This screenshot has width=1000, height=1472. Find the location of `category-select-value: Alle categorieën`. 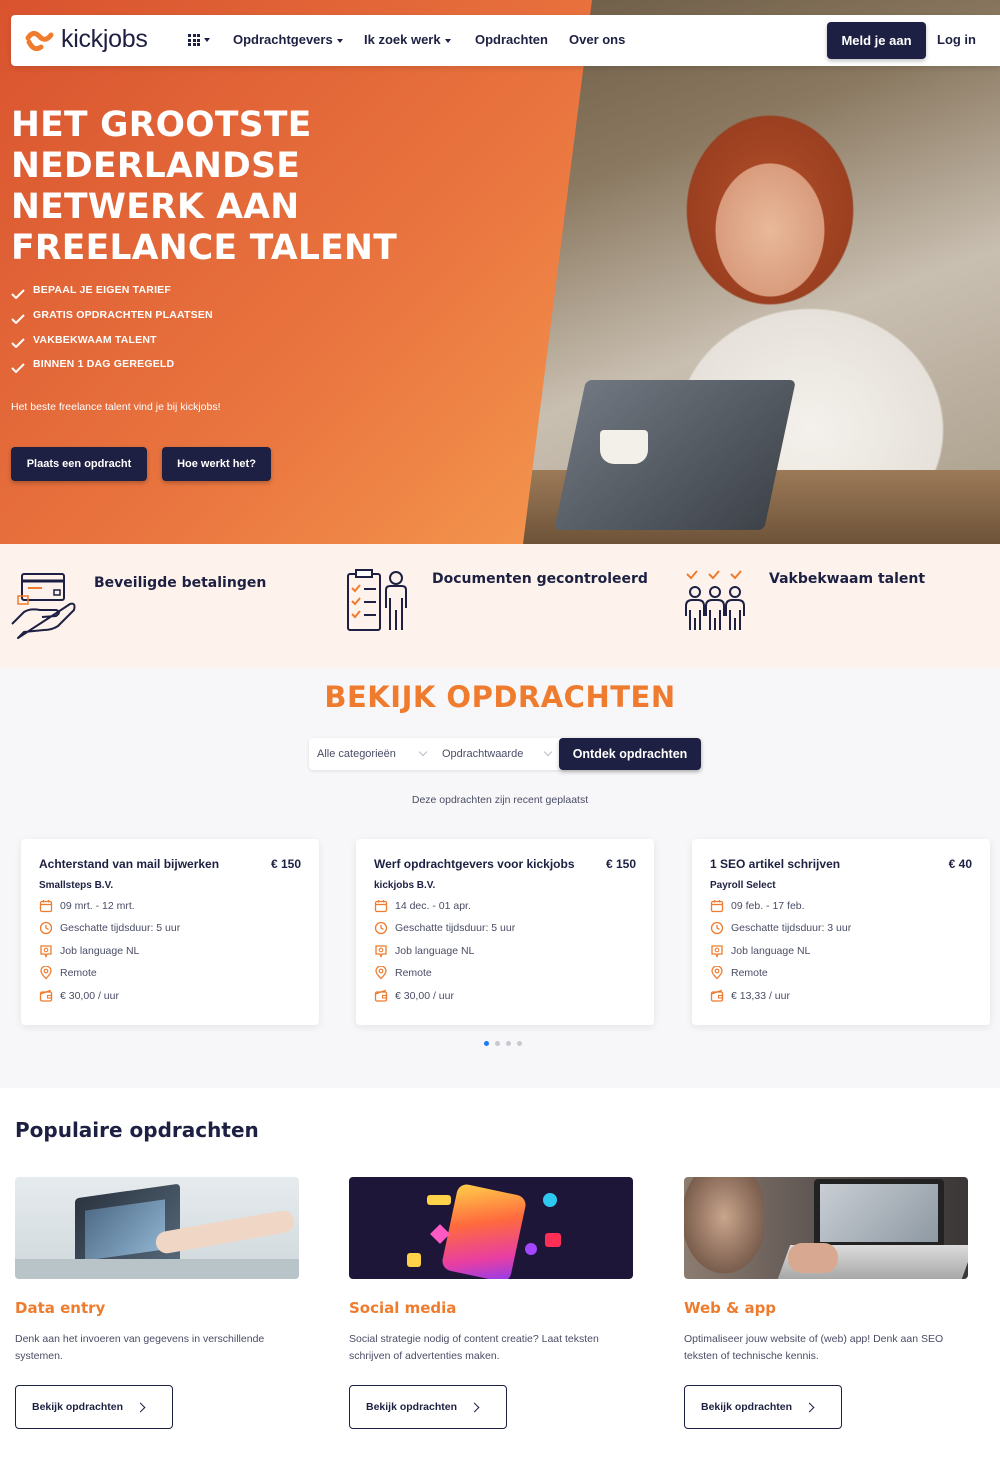

category-select-value: Alle categorieën is located at coordinates (356, 754).